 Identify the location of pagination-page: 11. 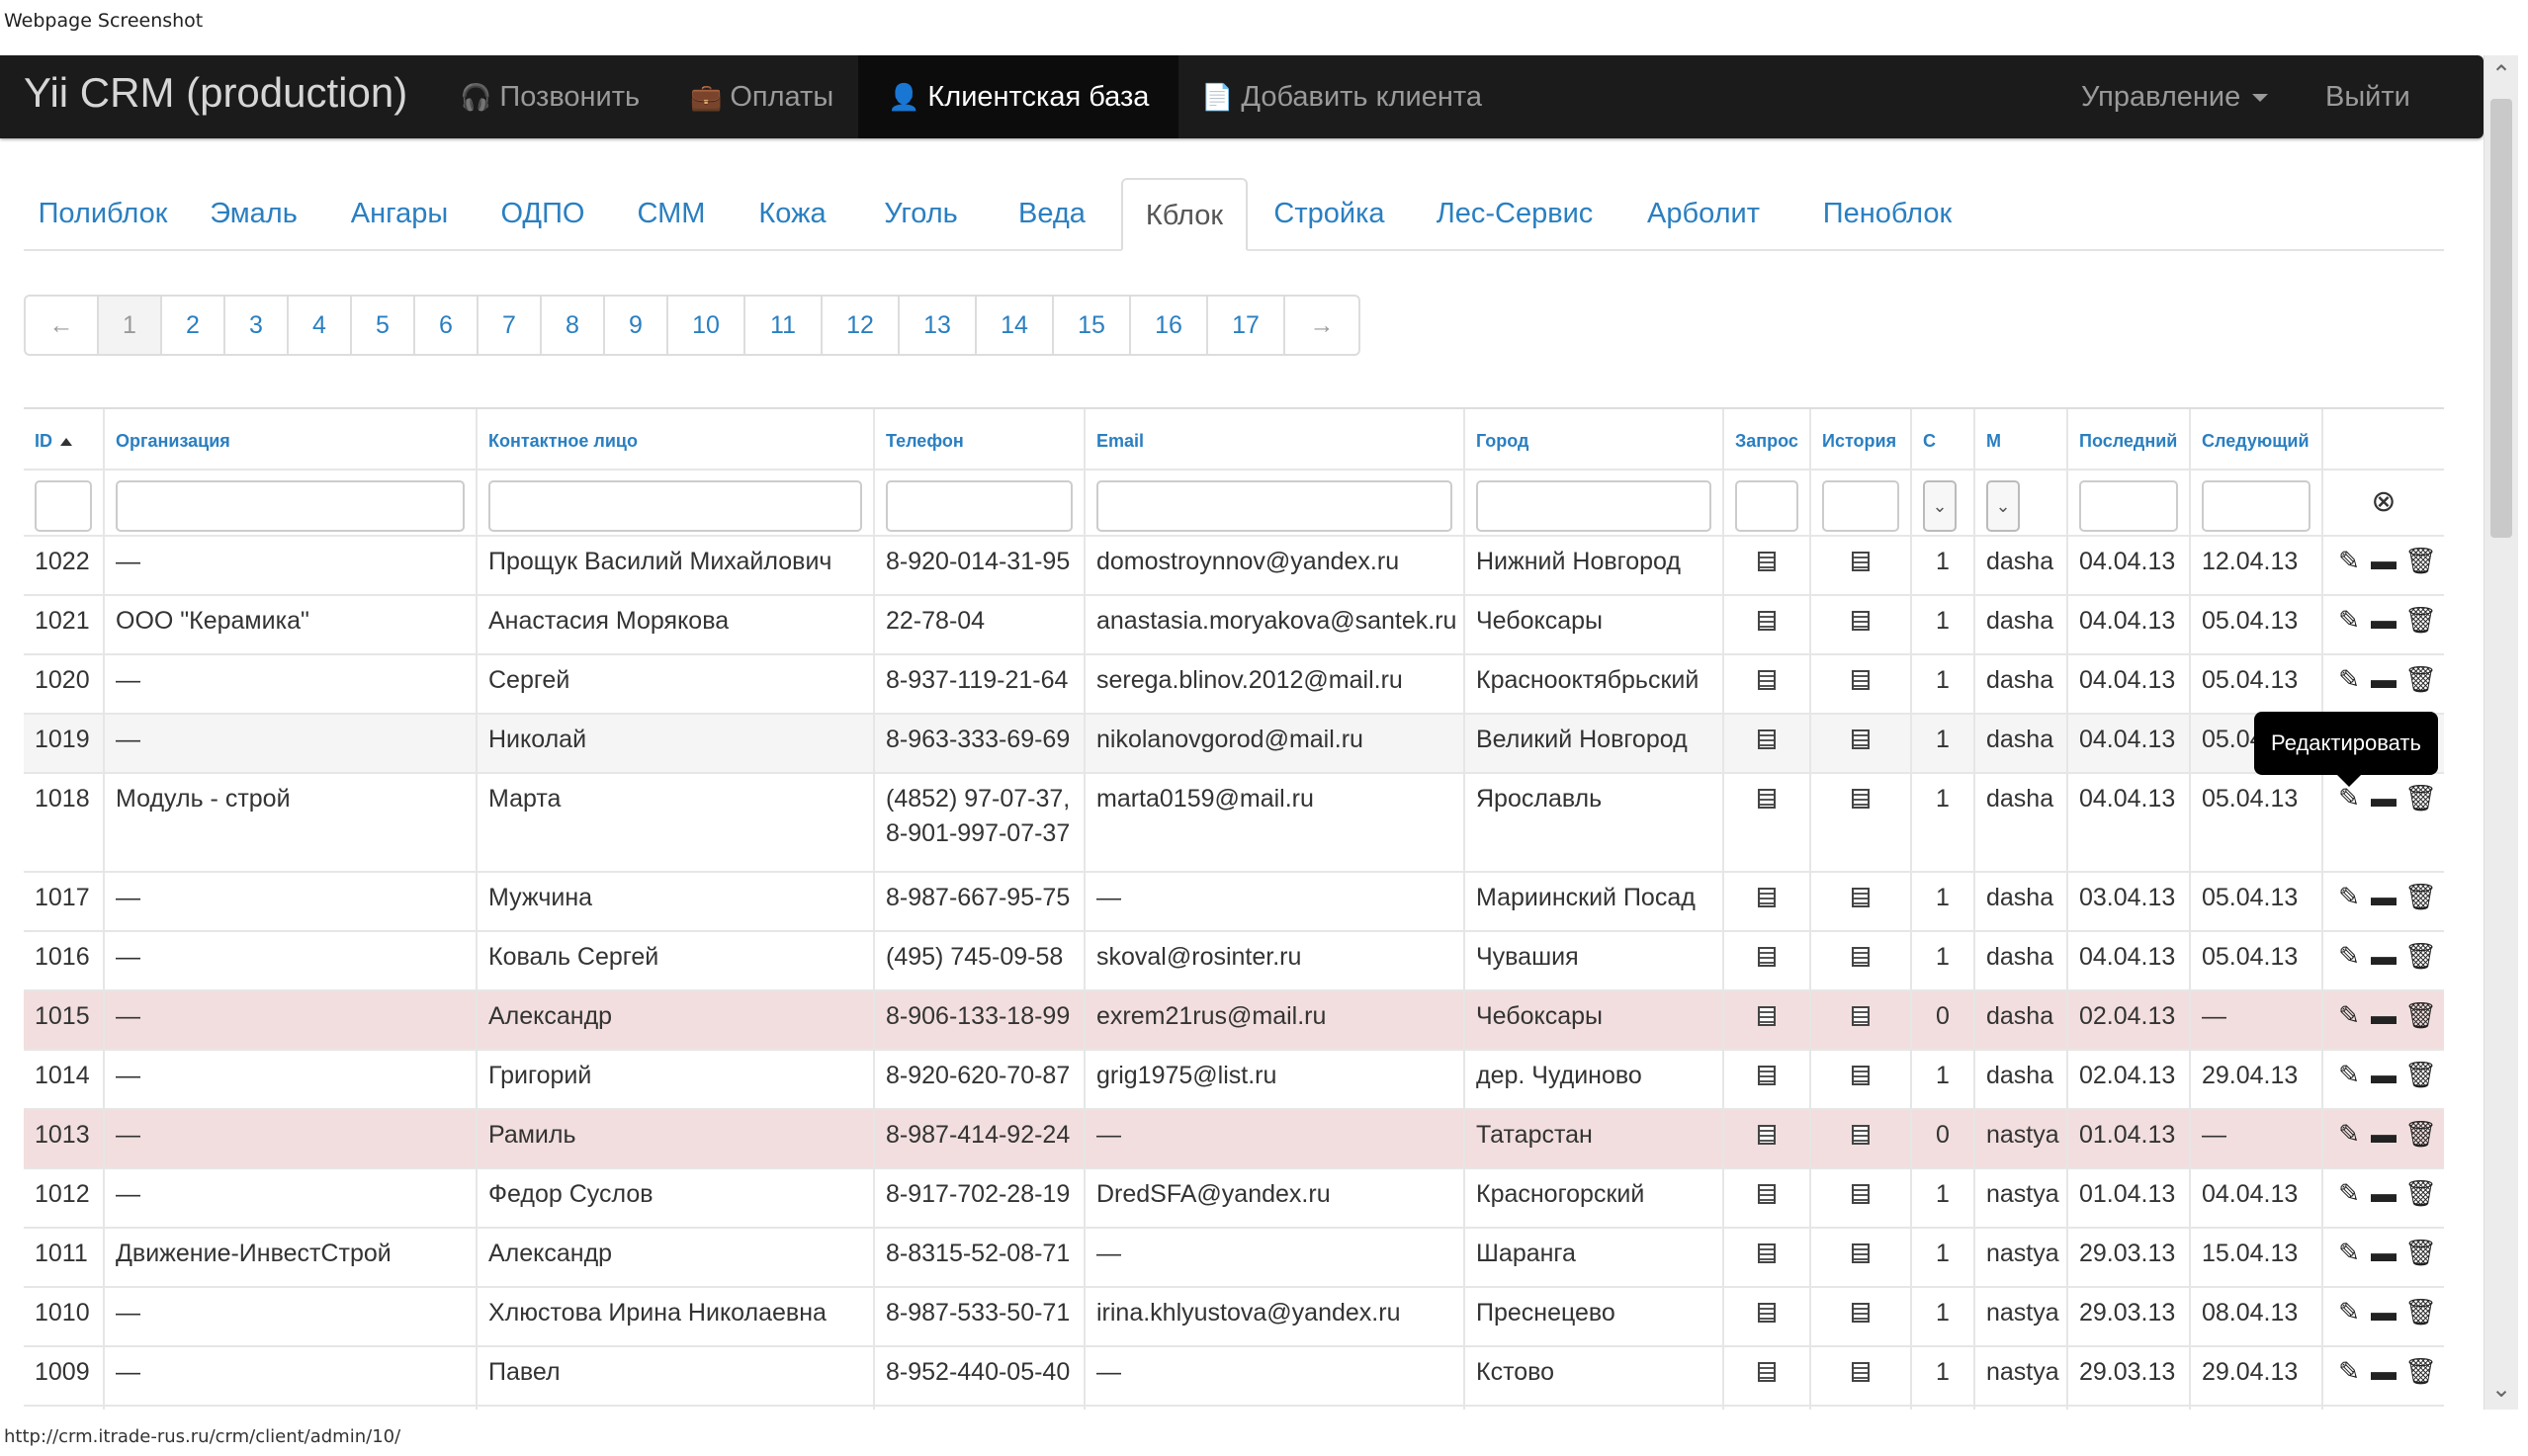
(784, 325).